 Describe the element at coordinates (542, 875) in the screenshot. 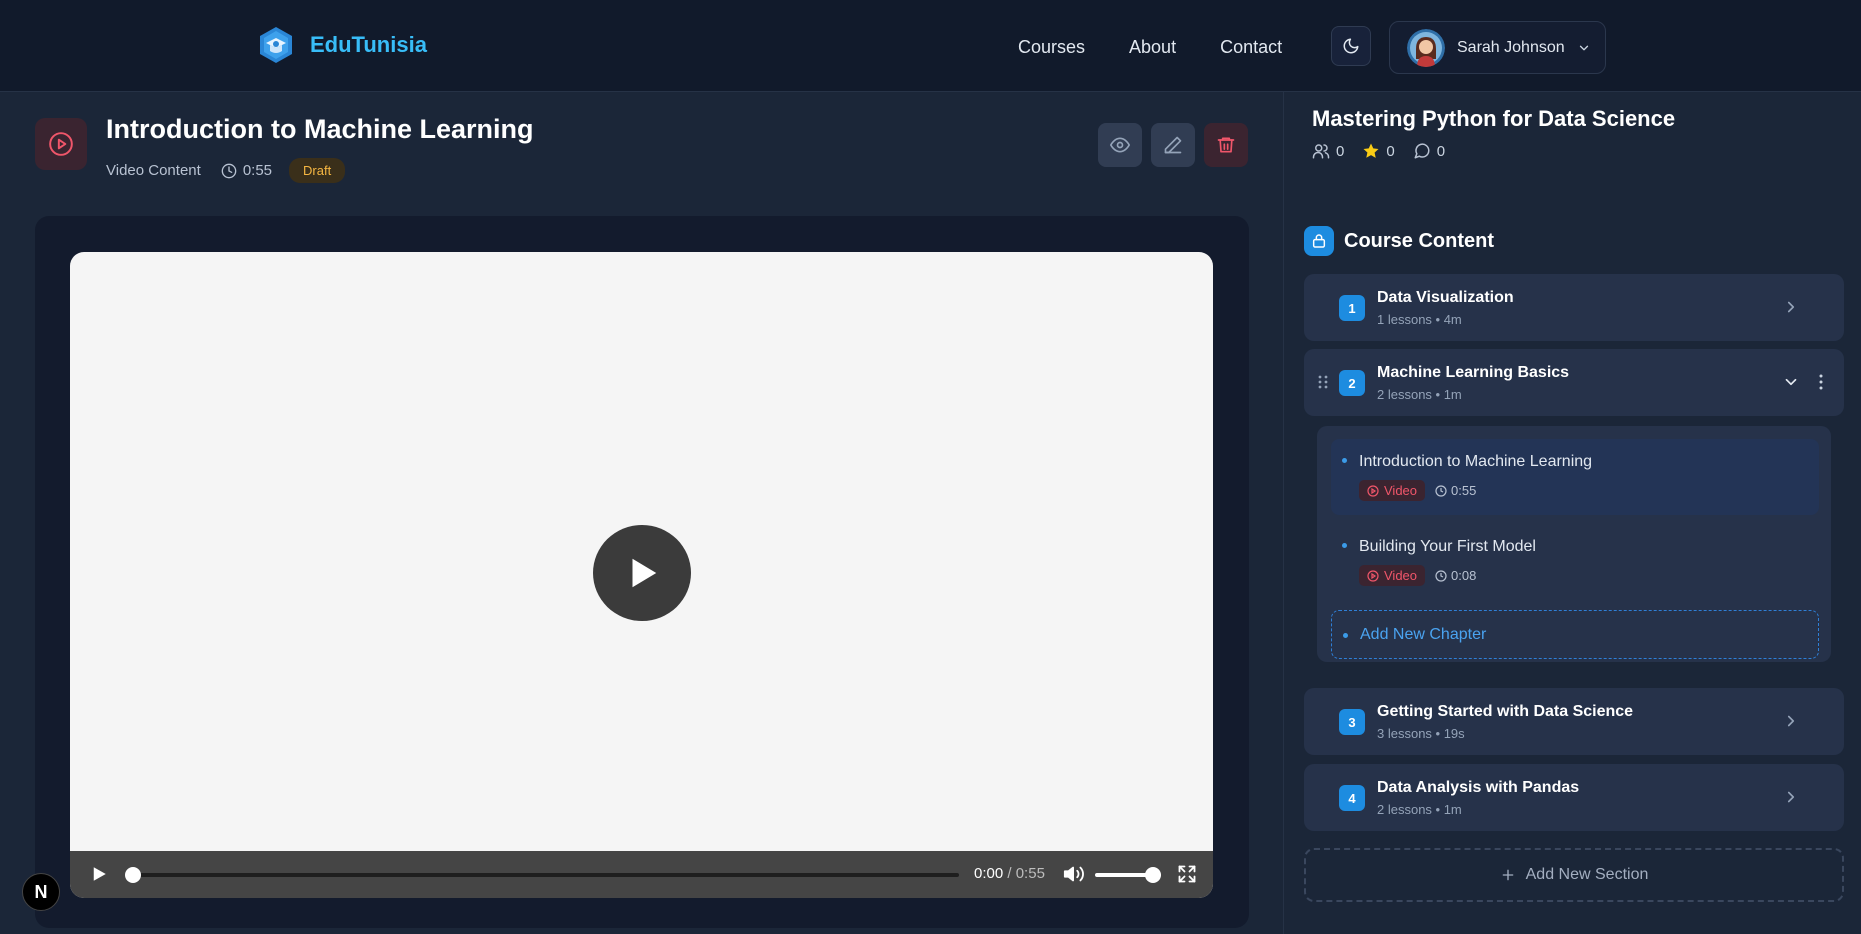

I see `progress-slider` at that location.